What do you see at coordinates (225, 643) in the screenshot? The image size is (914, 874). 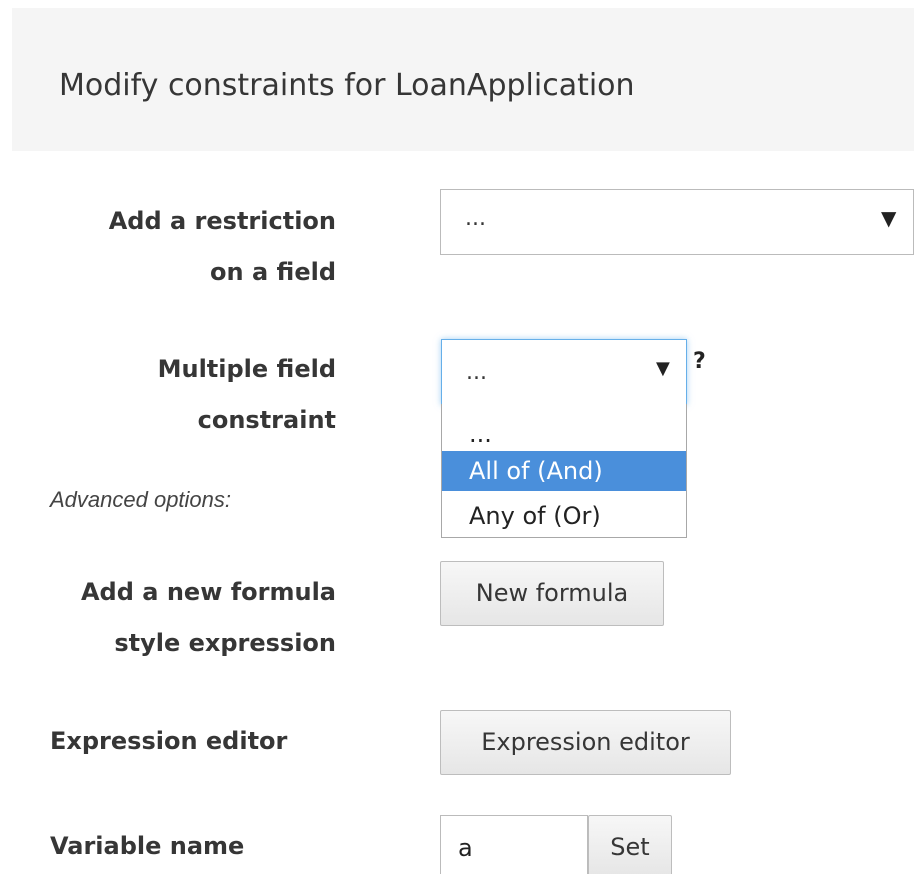 I see `formula-label-line2: style expression` at bounding box center [225, 643].